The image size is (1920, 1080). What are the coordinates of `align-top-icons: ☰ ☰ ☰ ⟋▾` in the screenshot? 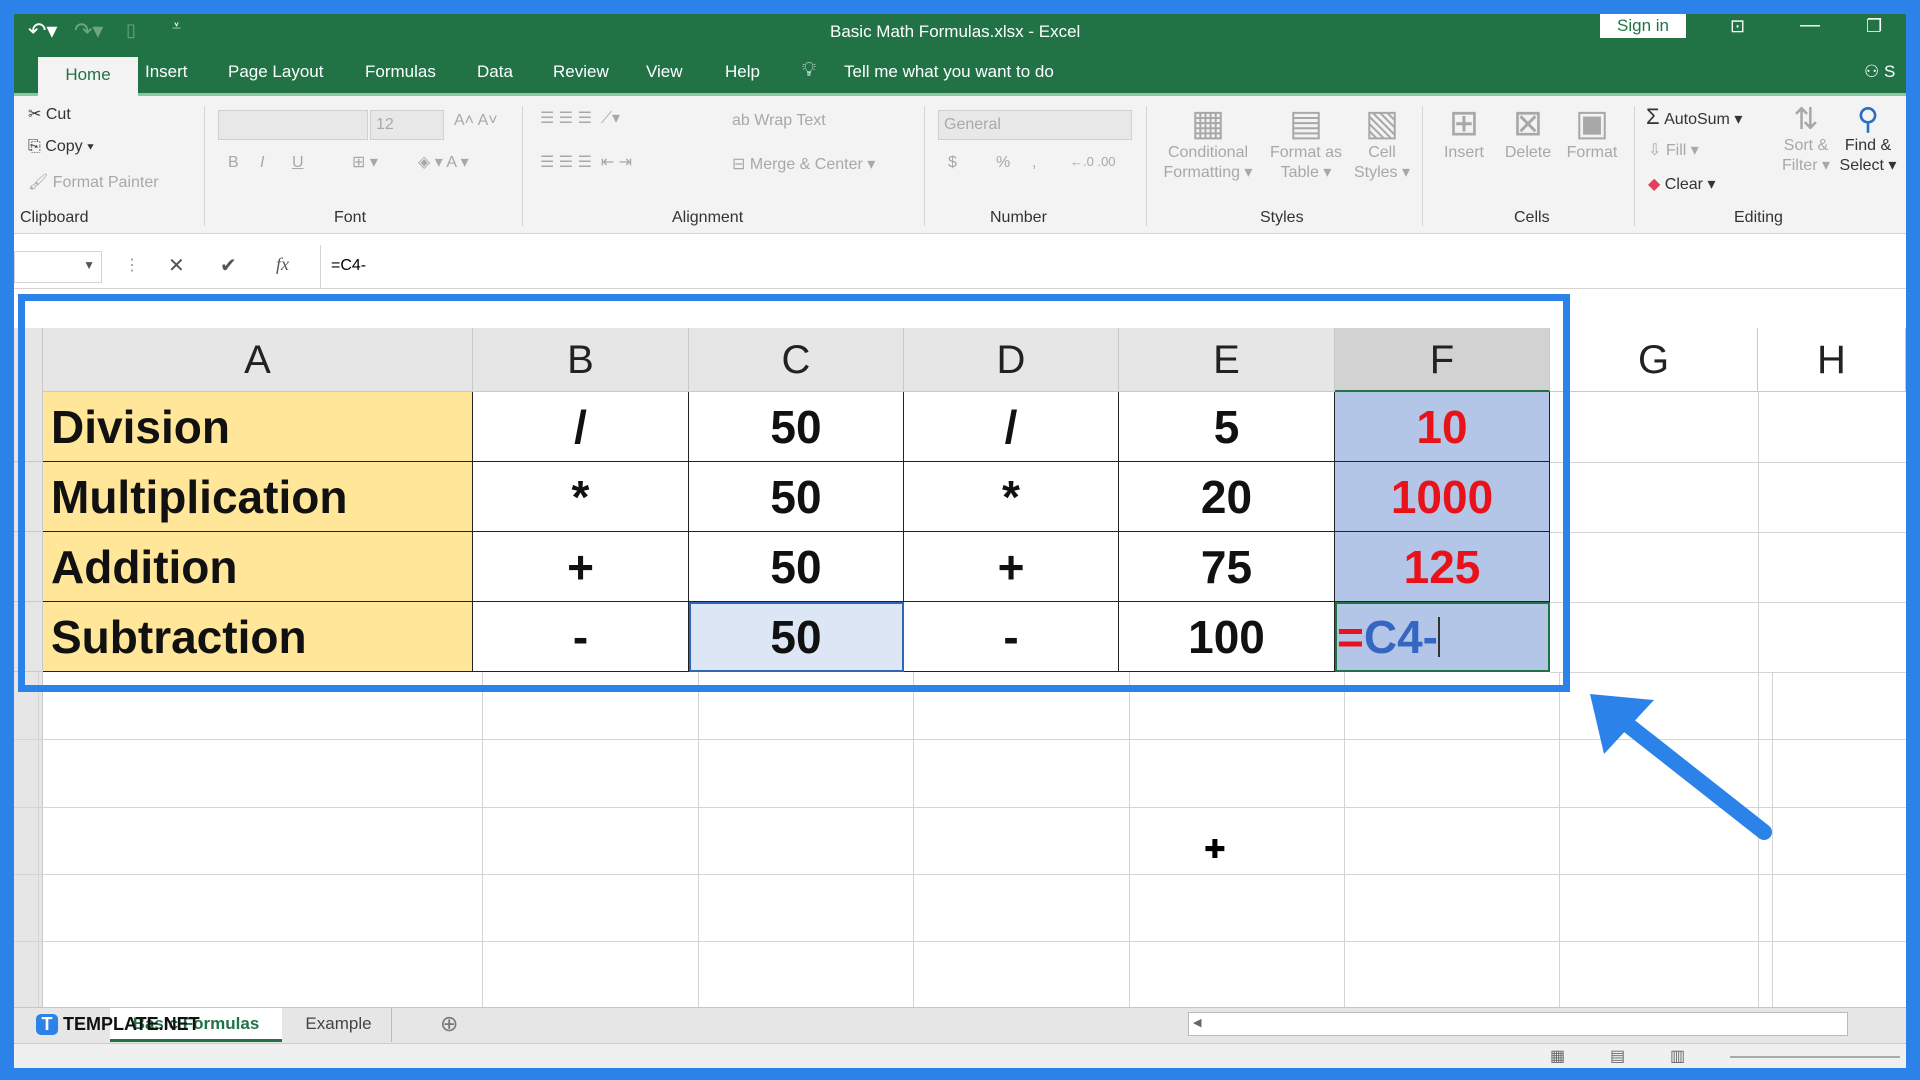 It's located at (580, 118).